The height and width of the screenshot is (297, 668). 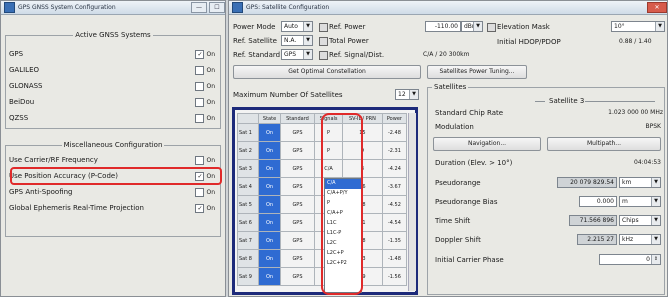 I want to click on total-power-button-icon, so click(x=323, y=41).